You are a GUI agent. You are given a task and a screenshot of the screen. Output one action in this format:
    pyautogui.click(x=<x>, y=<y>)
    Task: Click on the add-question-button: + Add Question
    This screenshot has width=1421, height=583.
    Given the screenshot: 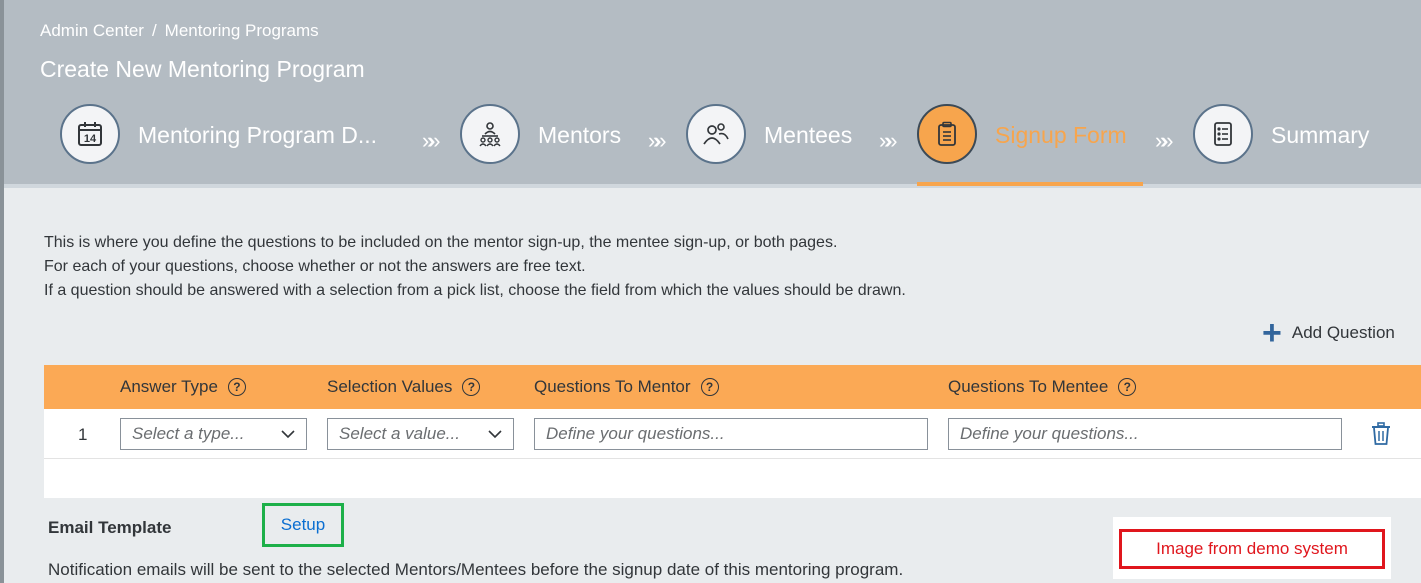 What is the action you would take?
    pyautogui.click(x=1328, y=333)
    